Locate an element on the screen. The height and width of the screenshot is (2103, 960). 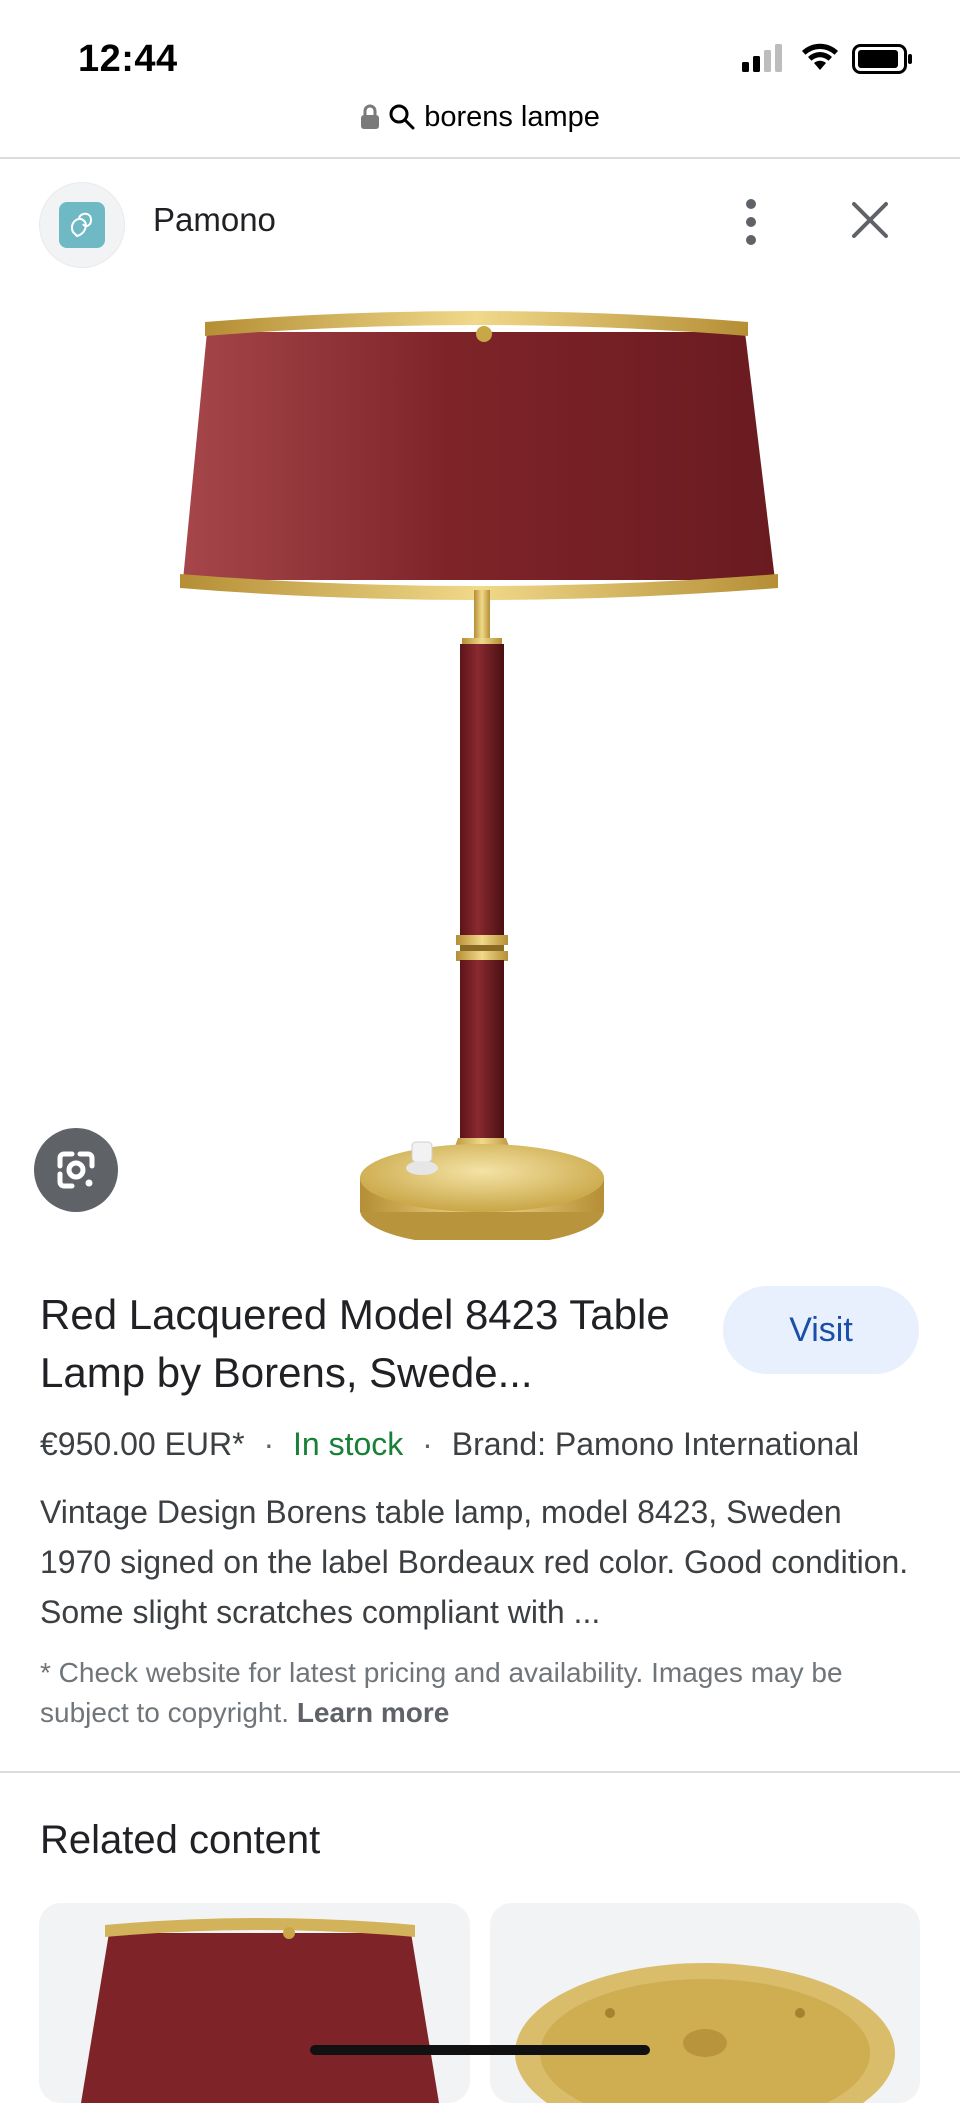
visit-button: Visit is located at coordinates (821, 1330).